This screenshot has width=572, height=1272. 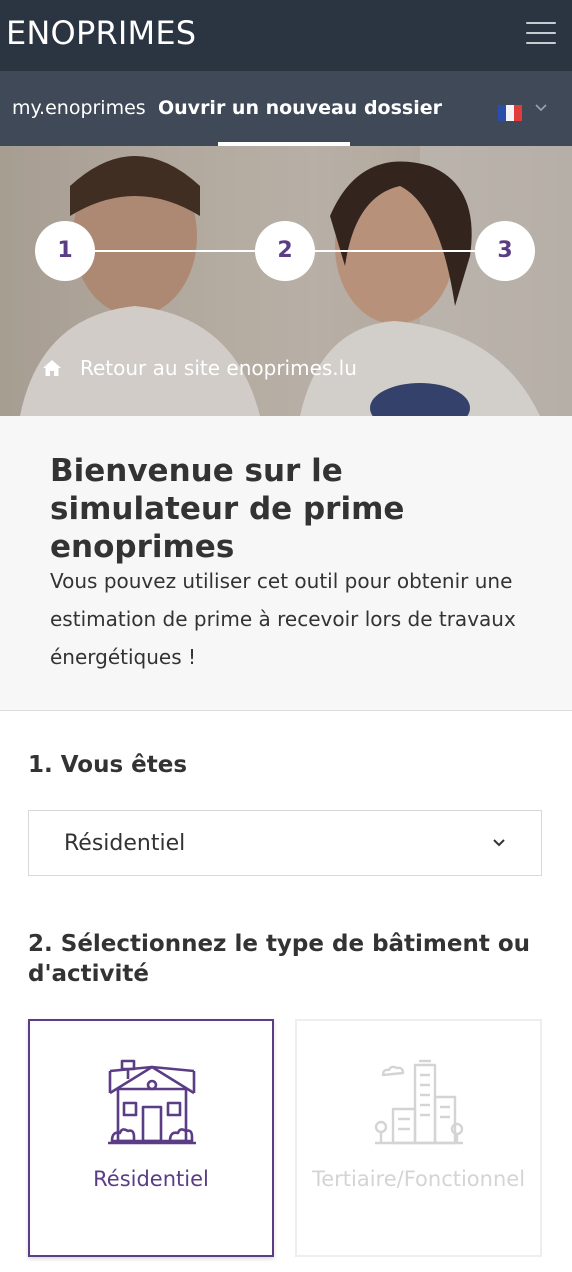 What do you see at coordinates (419, 1102) in the screenshot?
I see `office-building-icon` at bounding box center [419, 1102].